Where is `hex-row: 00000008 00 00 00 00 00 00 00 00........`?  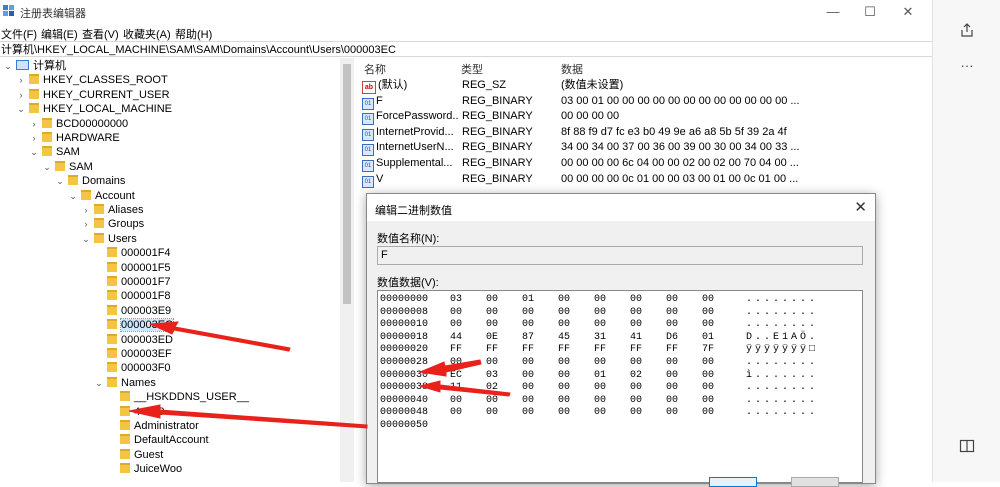
hex-row: 00000008 00 00 00 00 00 00 00 00........ is located at coordinates (620, 312).